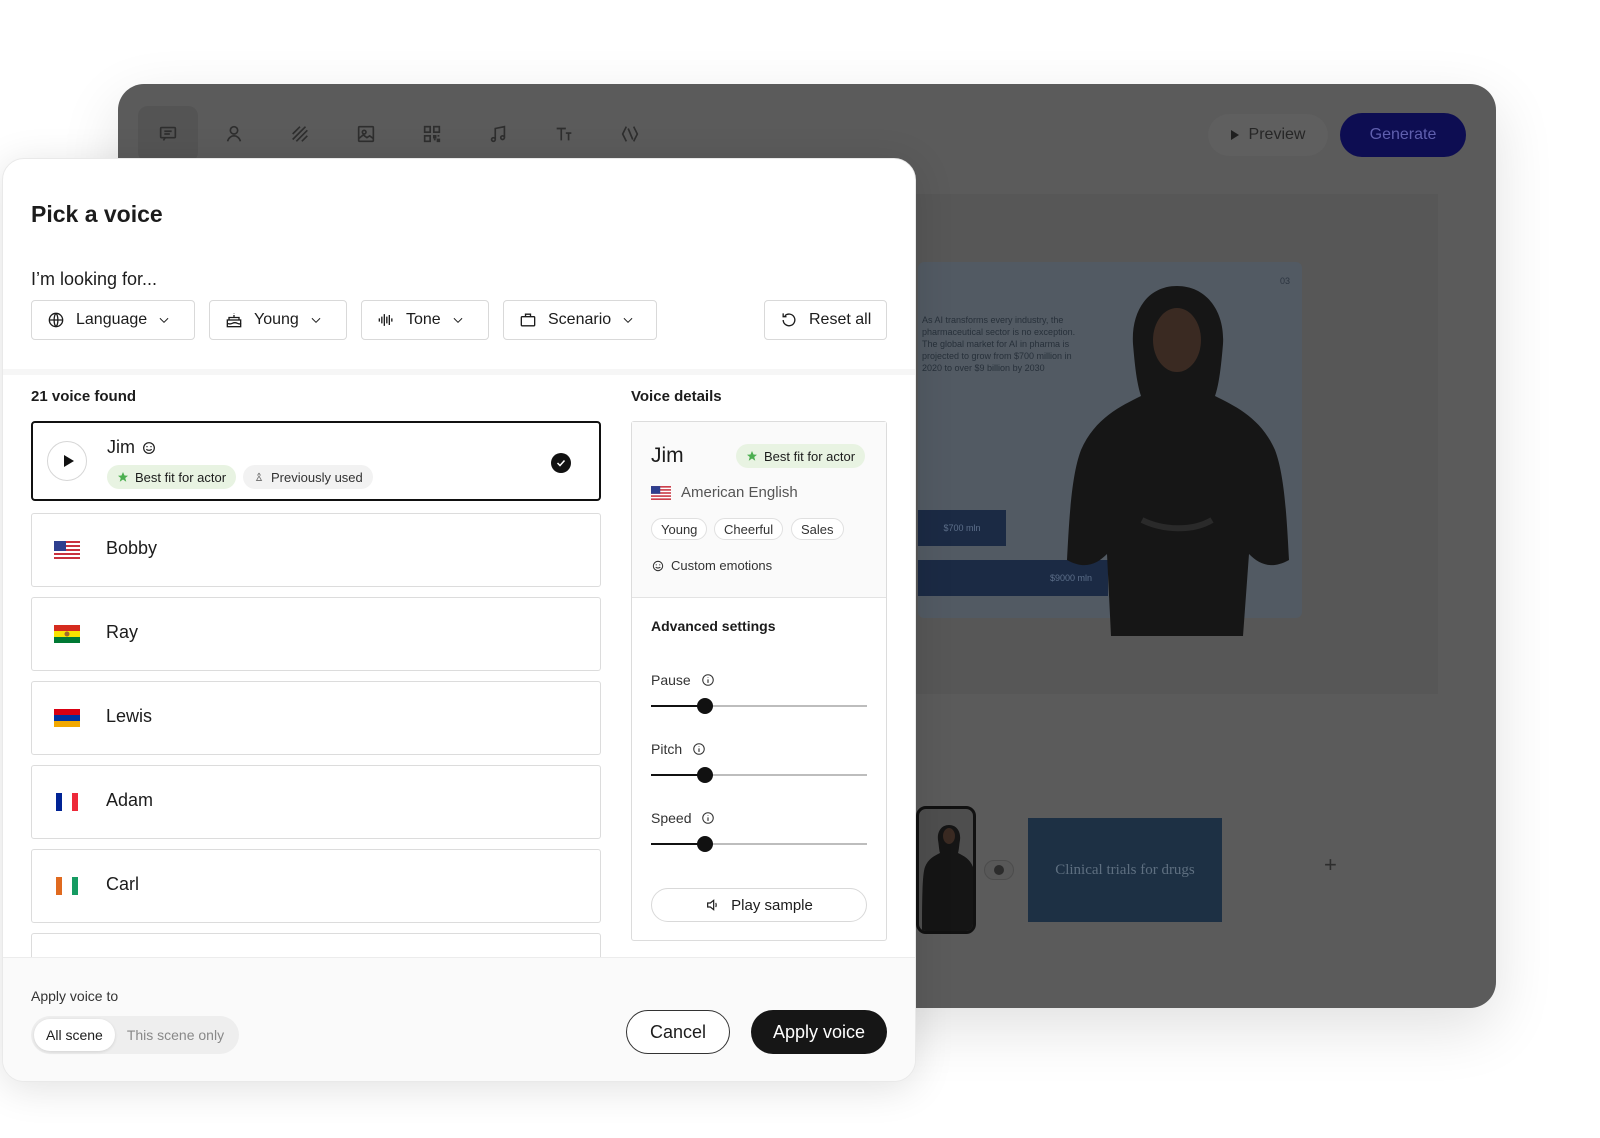 The image size is (1600, 1138). What do you see at coordinates (123, 884) in the screenshot?
I see `voice-name: Carl` at bounding box center [123, 884].